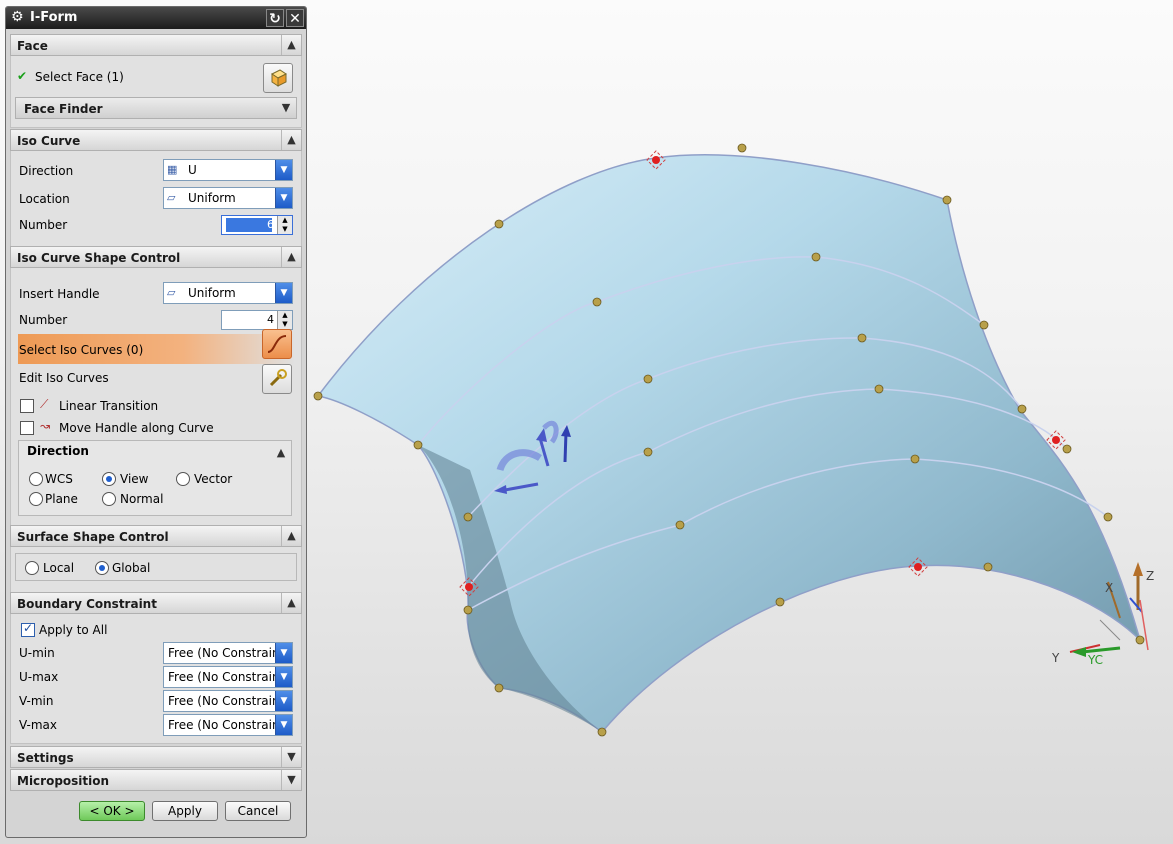  I want to click on shape-control-section-header: Iso Curve Shape Control ▲, so click(156, 257).